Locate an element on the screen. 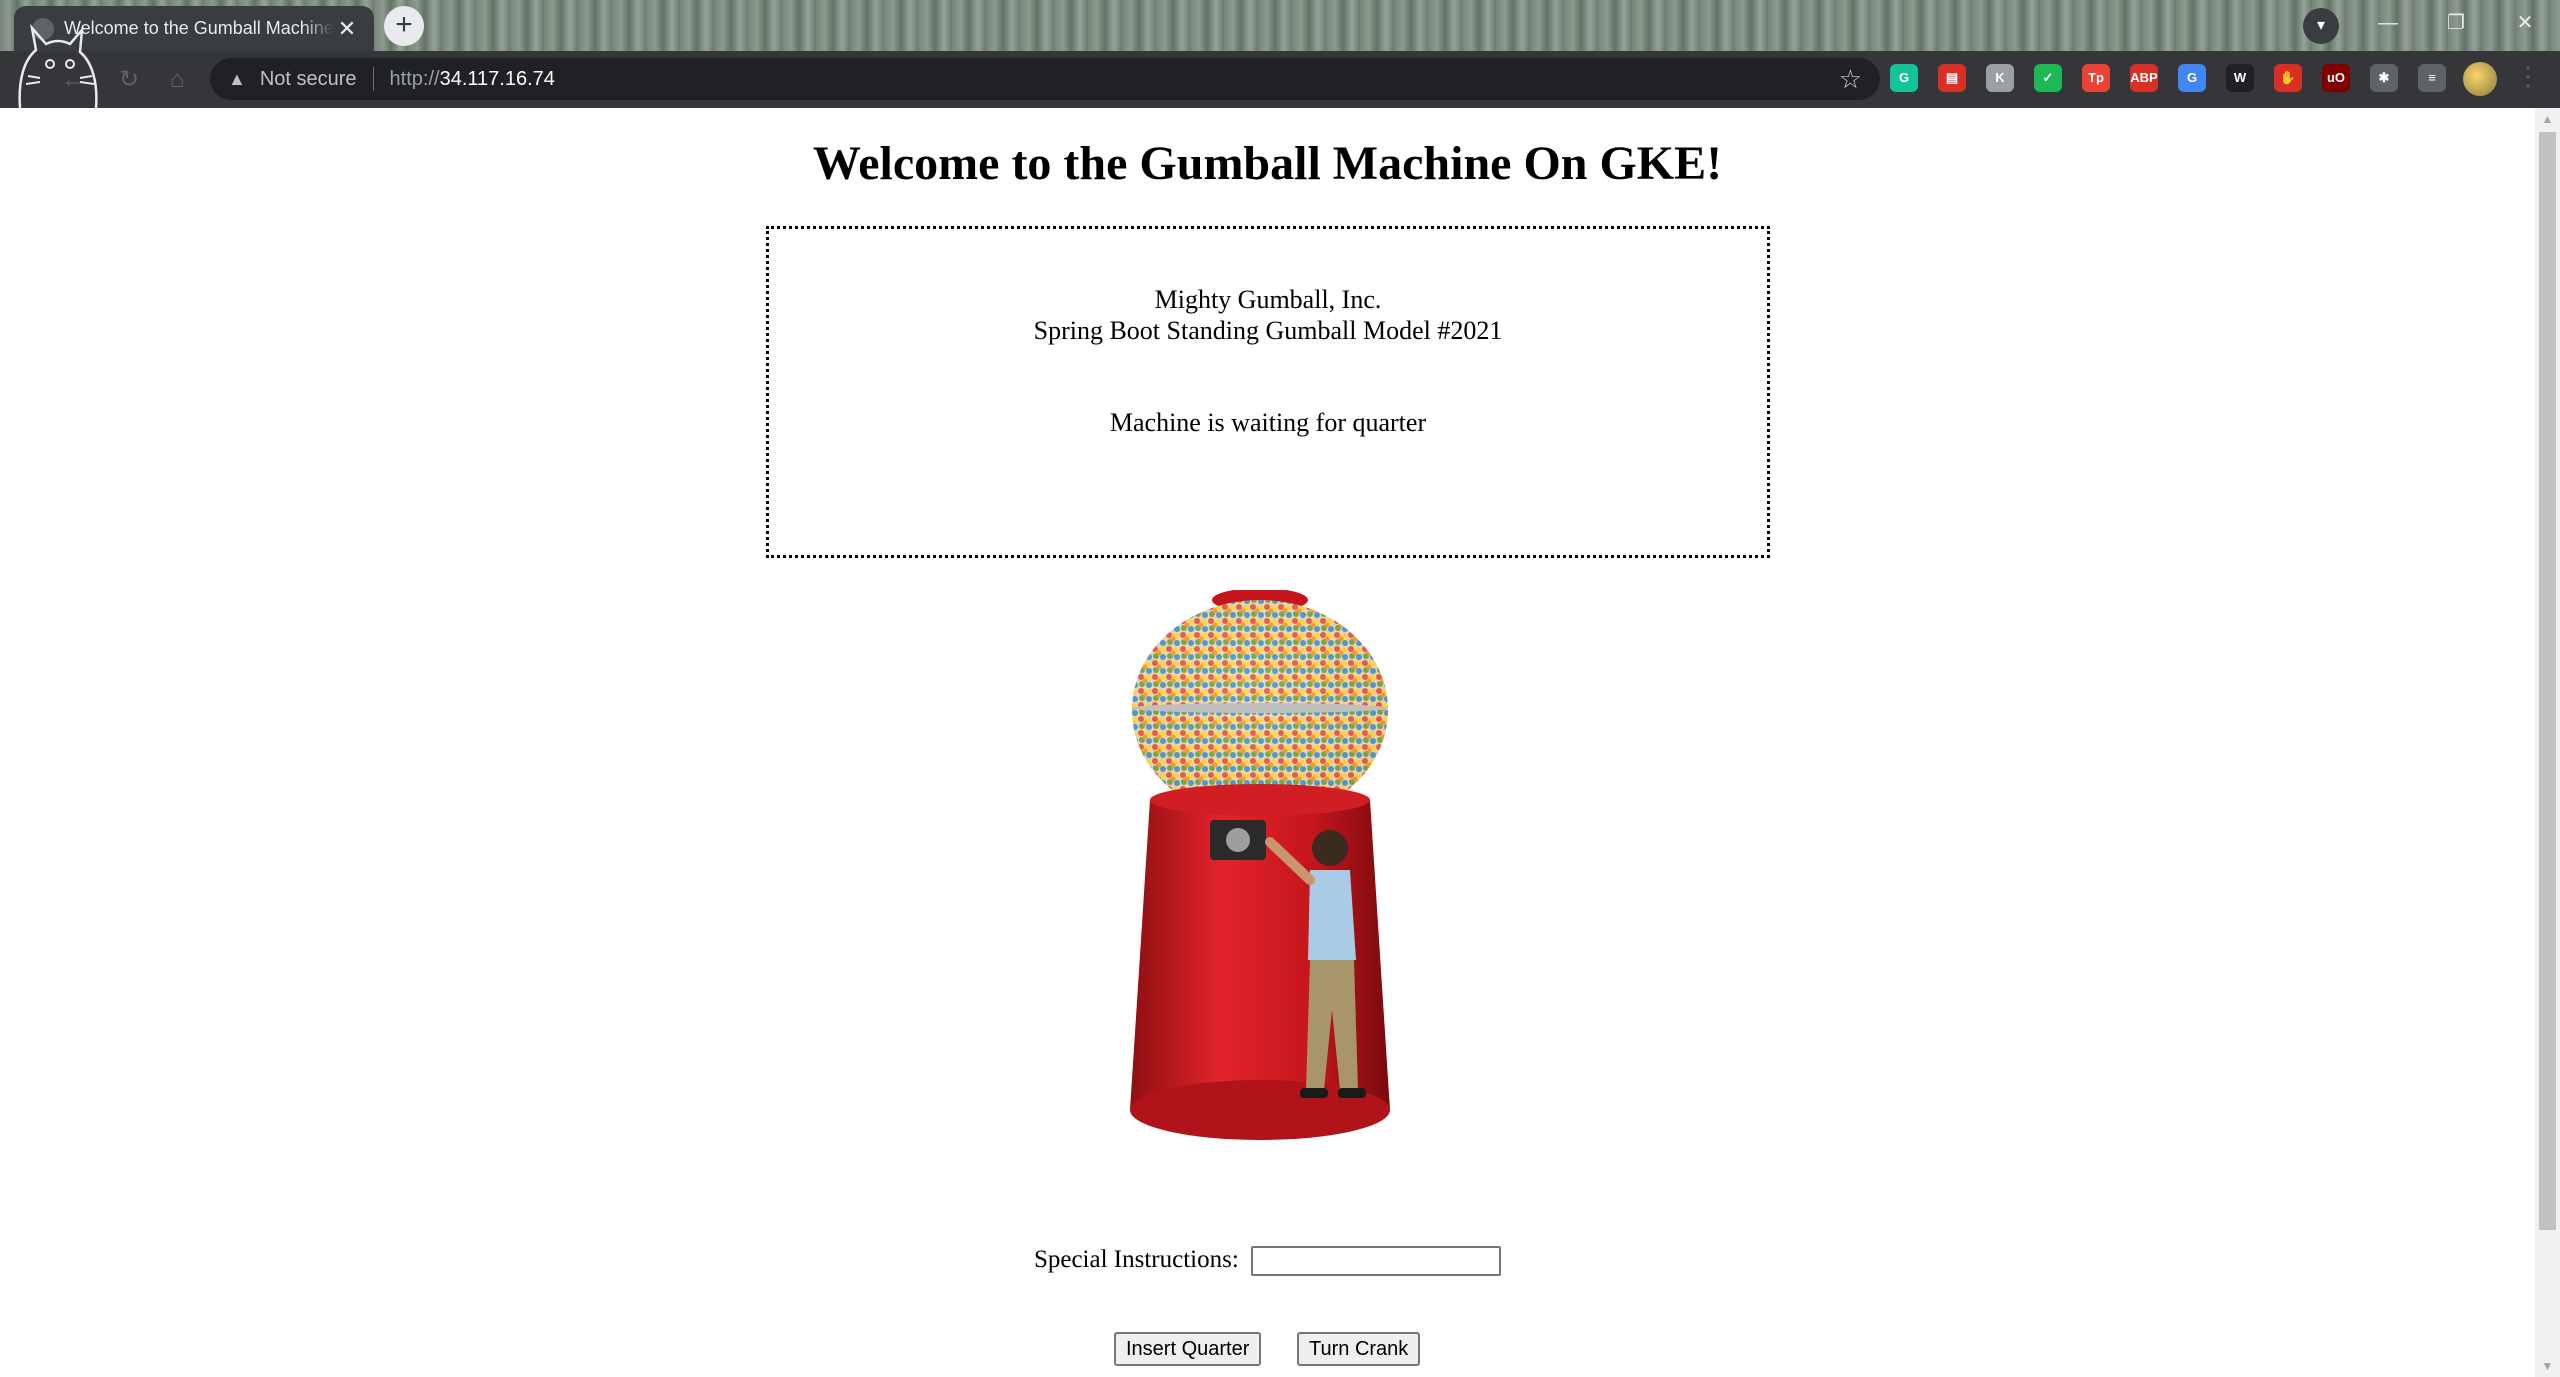 Image resolution: width=2560 pixels, height=1377 pixels. ublock-icon: uO is located at coordinates (2336, 78).